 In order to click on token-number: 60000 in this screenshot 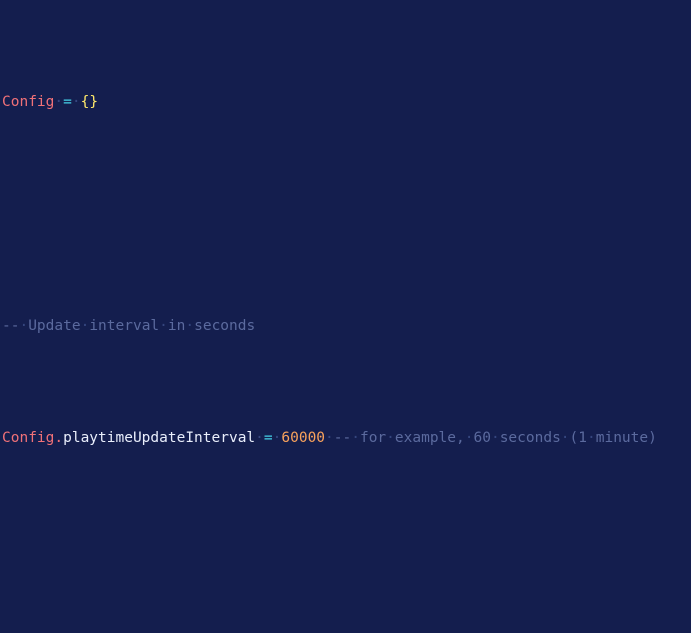, I will do `click(303, 437)`.